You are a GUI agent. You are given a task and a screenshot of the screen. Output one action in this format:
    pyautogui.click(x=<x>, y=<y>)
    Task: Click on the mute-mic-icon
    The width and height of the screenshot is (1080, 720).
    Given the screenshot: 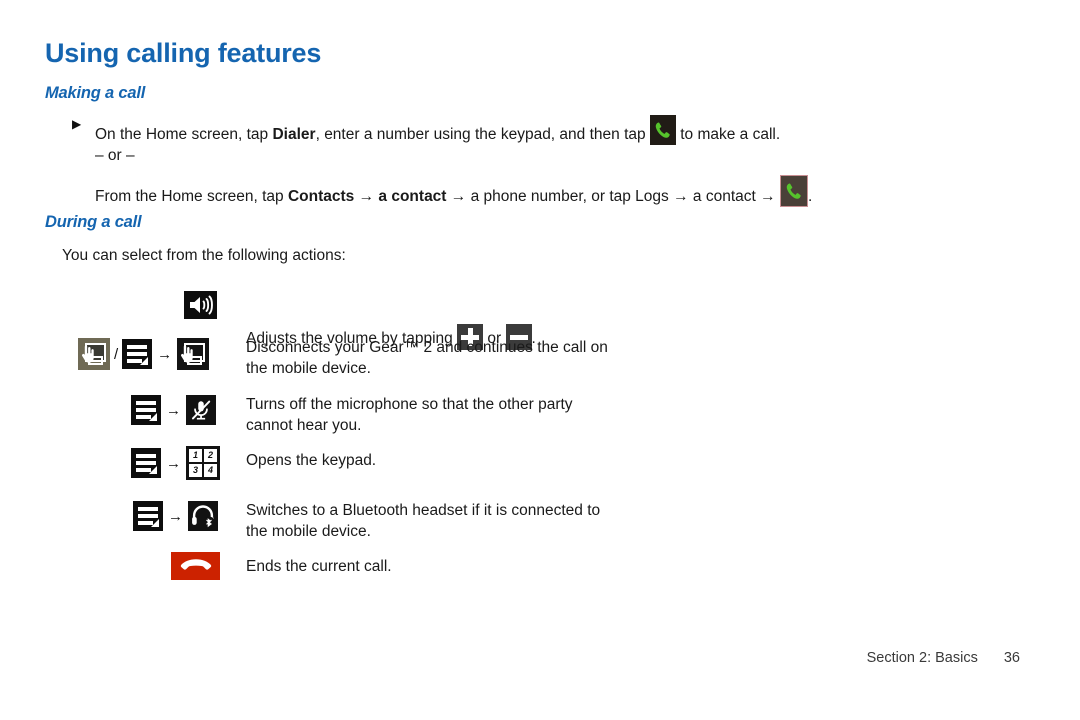 What is the action you would take?
    pyautogui.click(x=201, y=410)
    